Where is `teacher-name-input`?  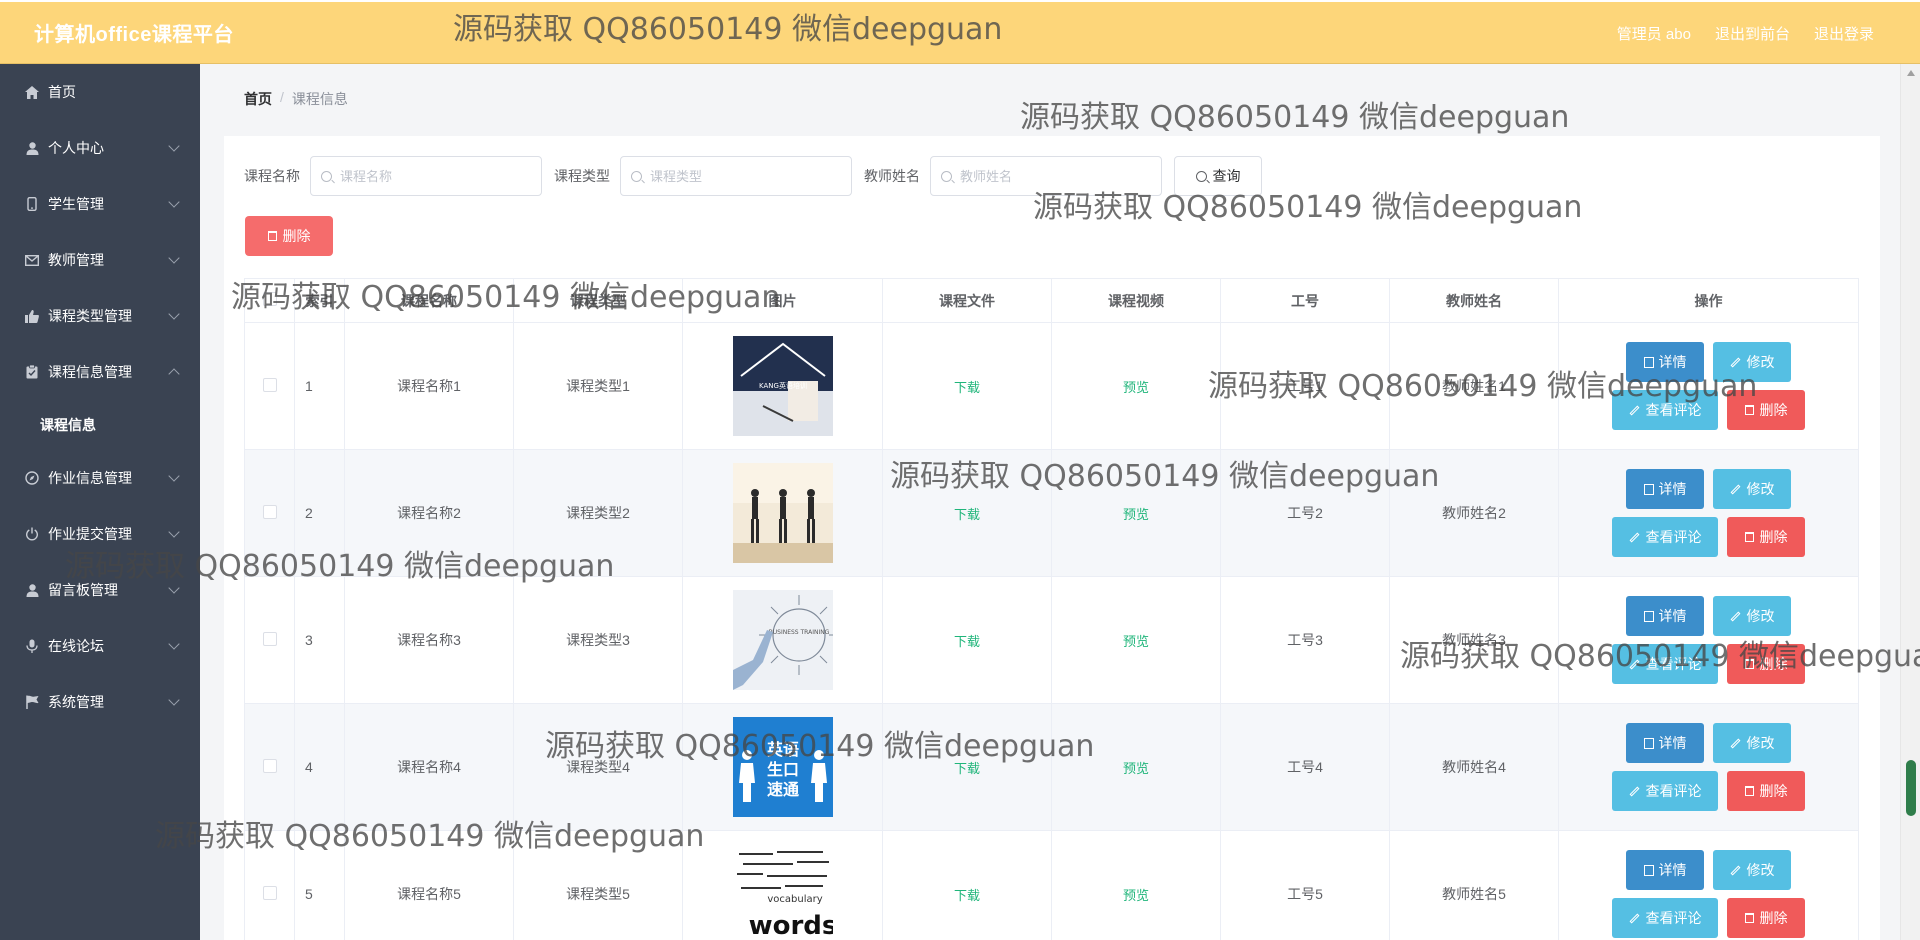 teacher-name-input is located at coordinates (1050, 176).